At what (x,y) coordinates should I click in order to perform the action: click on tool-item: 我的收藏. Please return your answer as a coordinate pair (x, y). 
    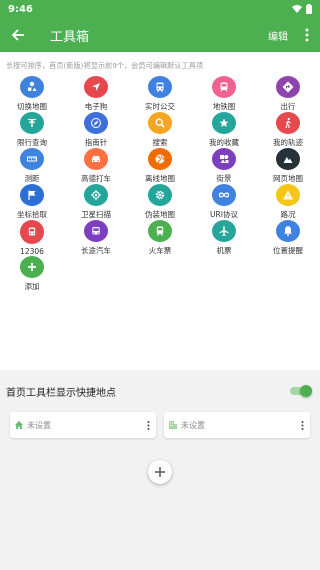
    Looking at the image, I should click on (224, 130).